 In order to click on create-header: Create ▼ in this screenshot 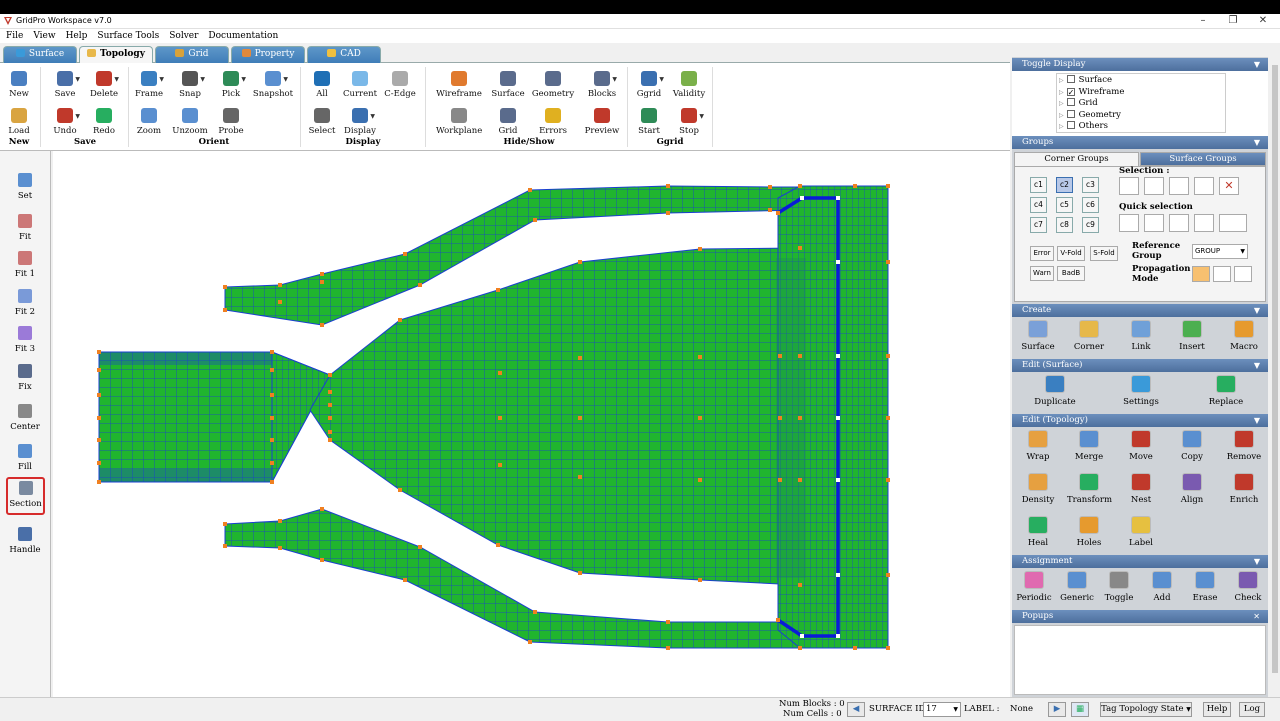, I will do `click(1140, 310)`.